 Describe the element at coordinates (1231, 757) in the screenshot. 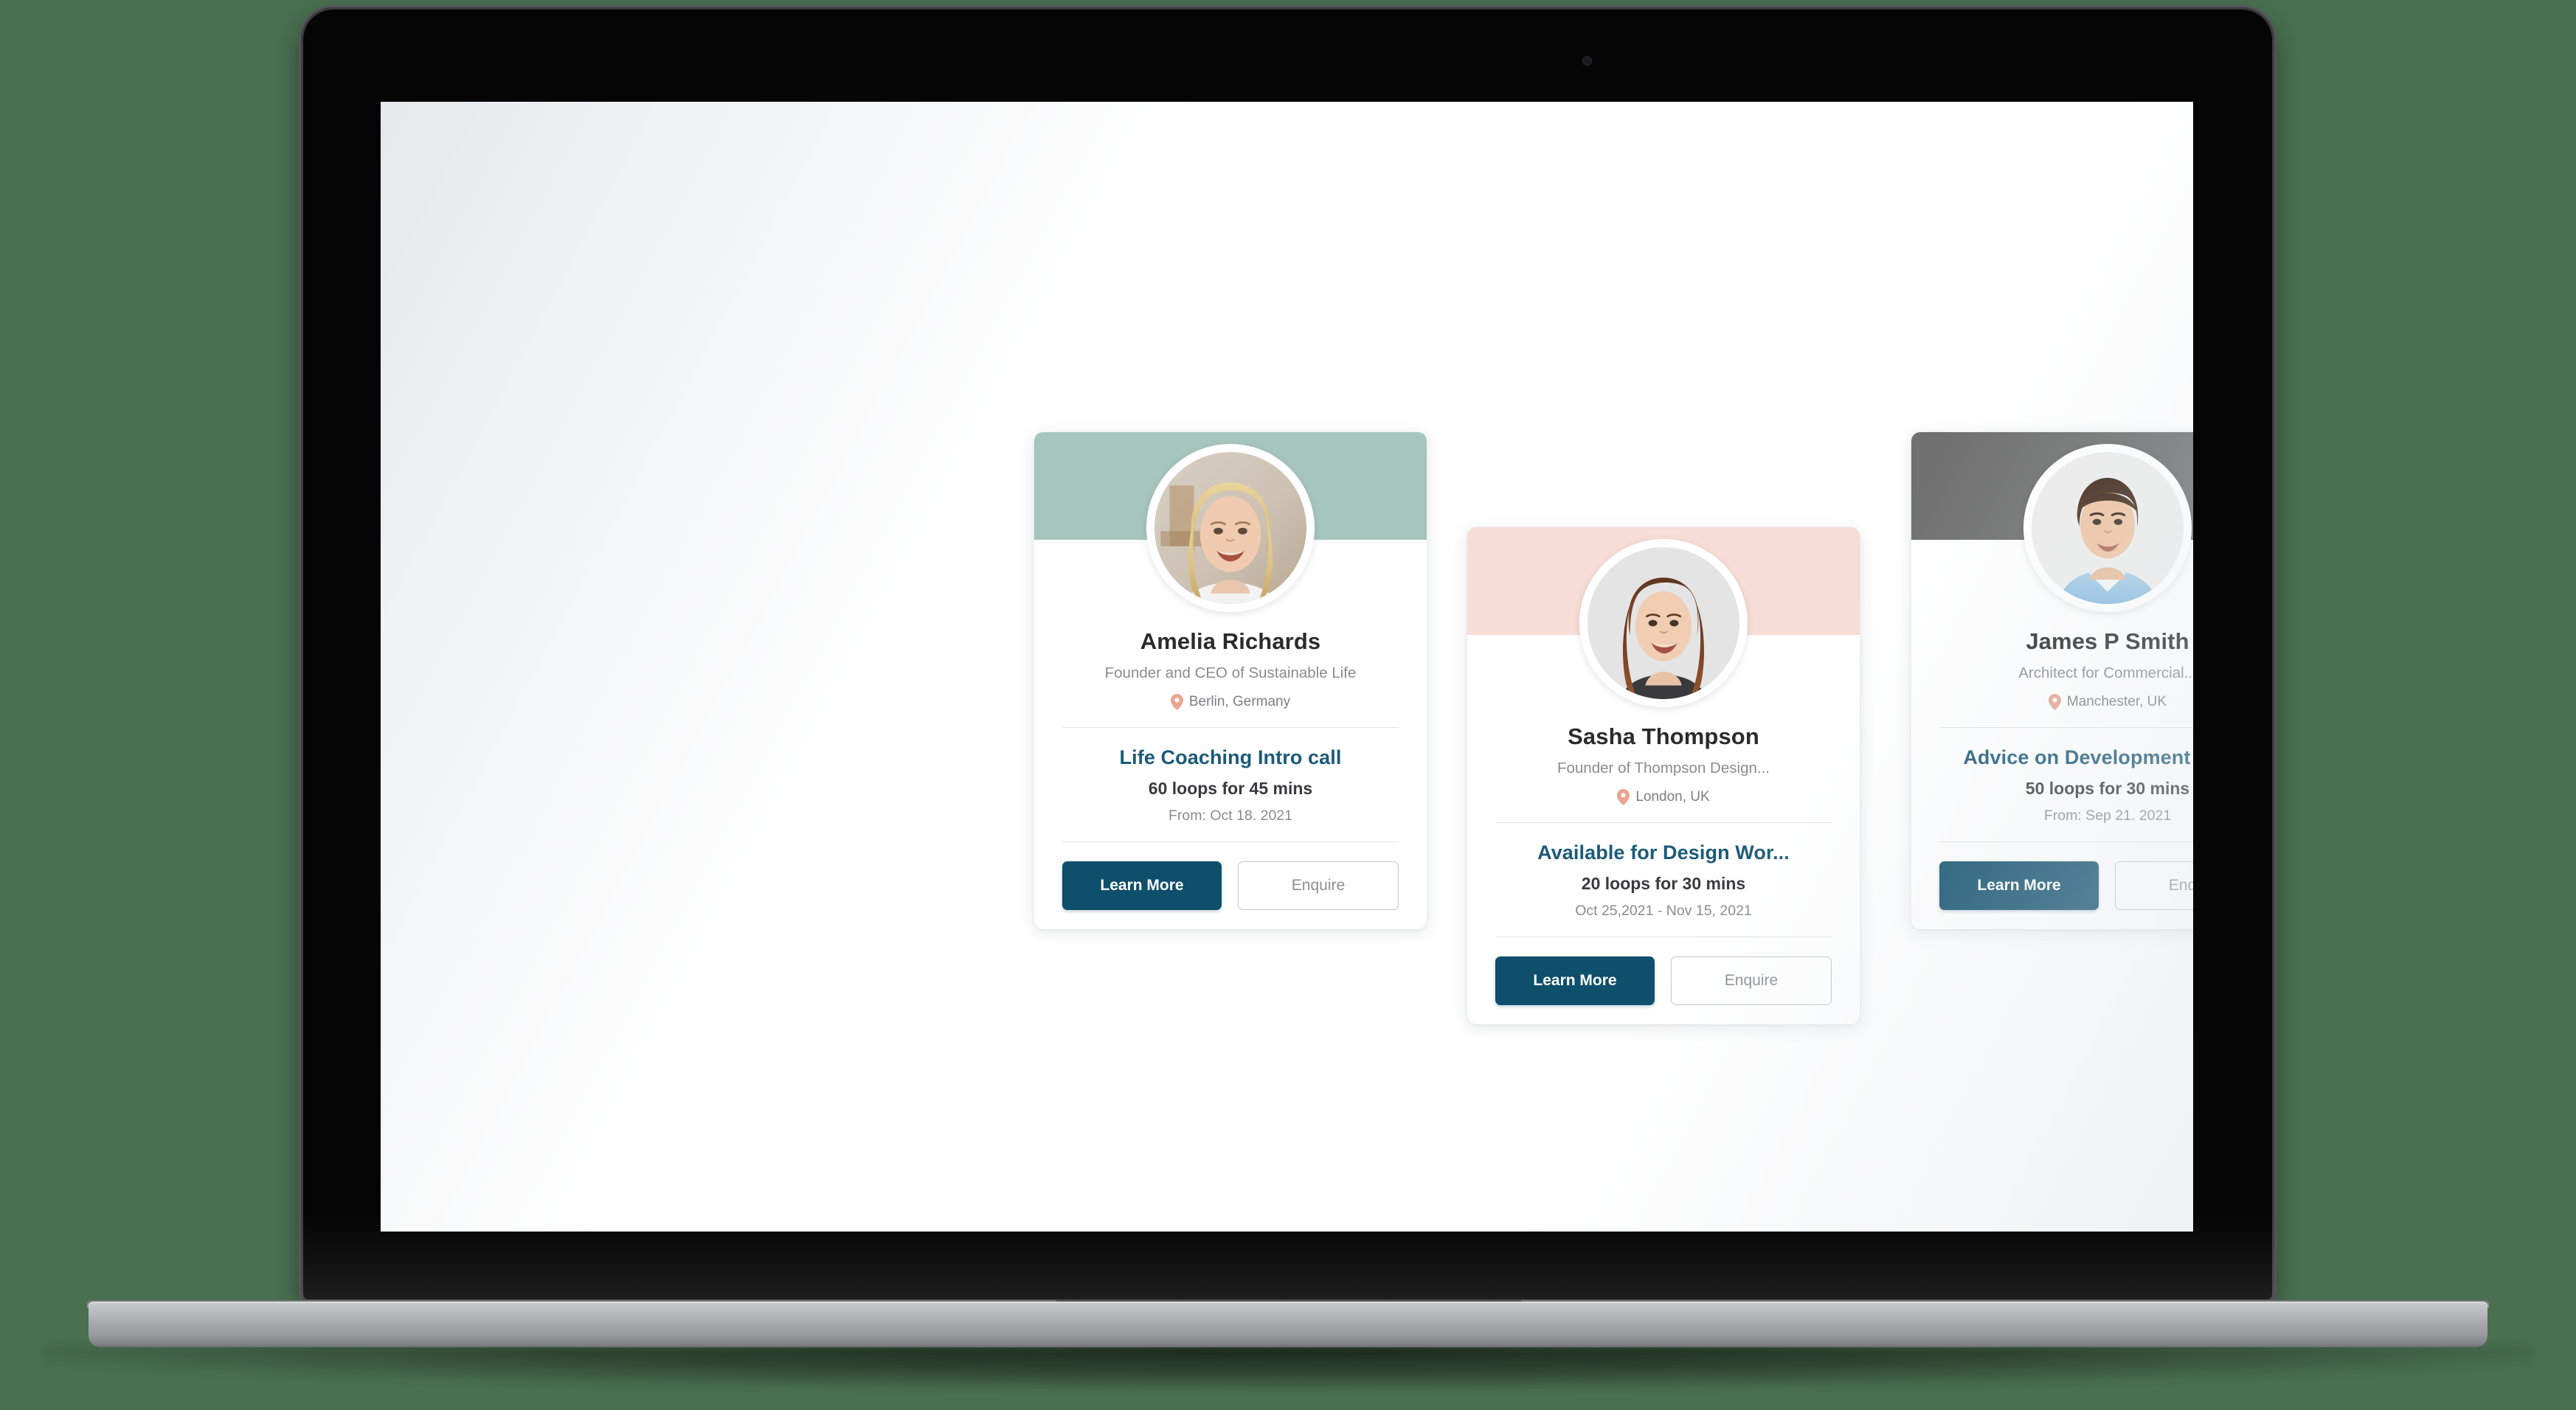

I see `service-title: Life Coaching Intro call` at that location.